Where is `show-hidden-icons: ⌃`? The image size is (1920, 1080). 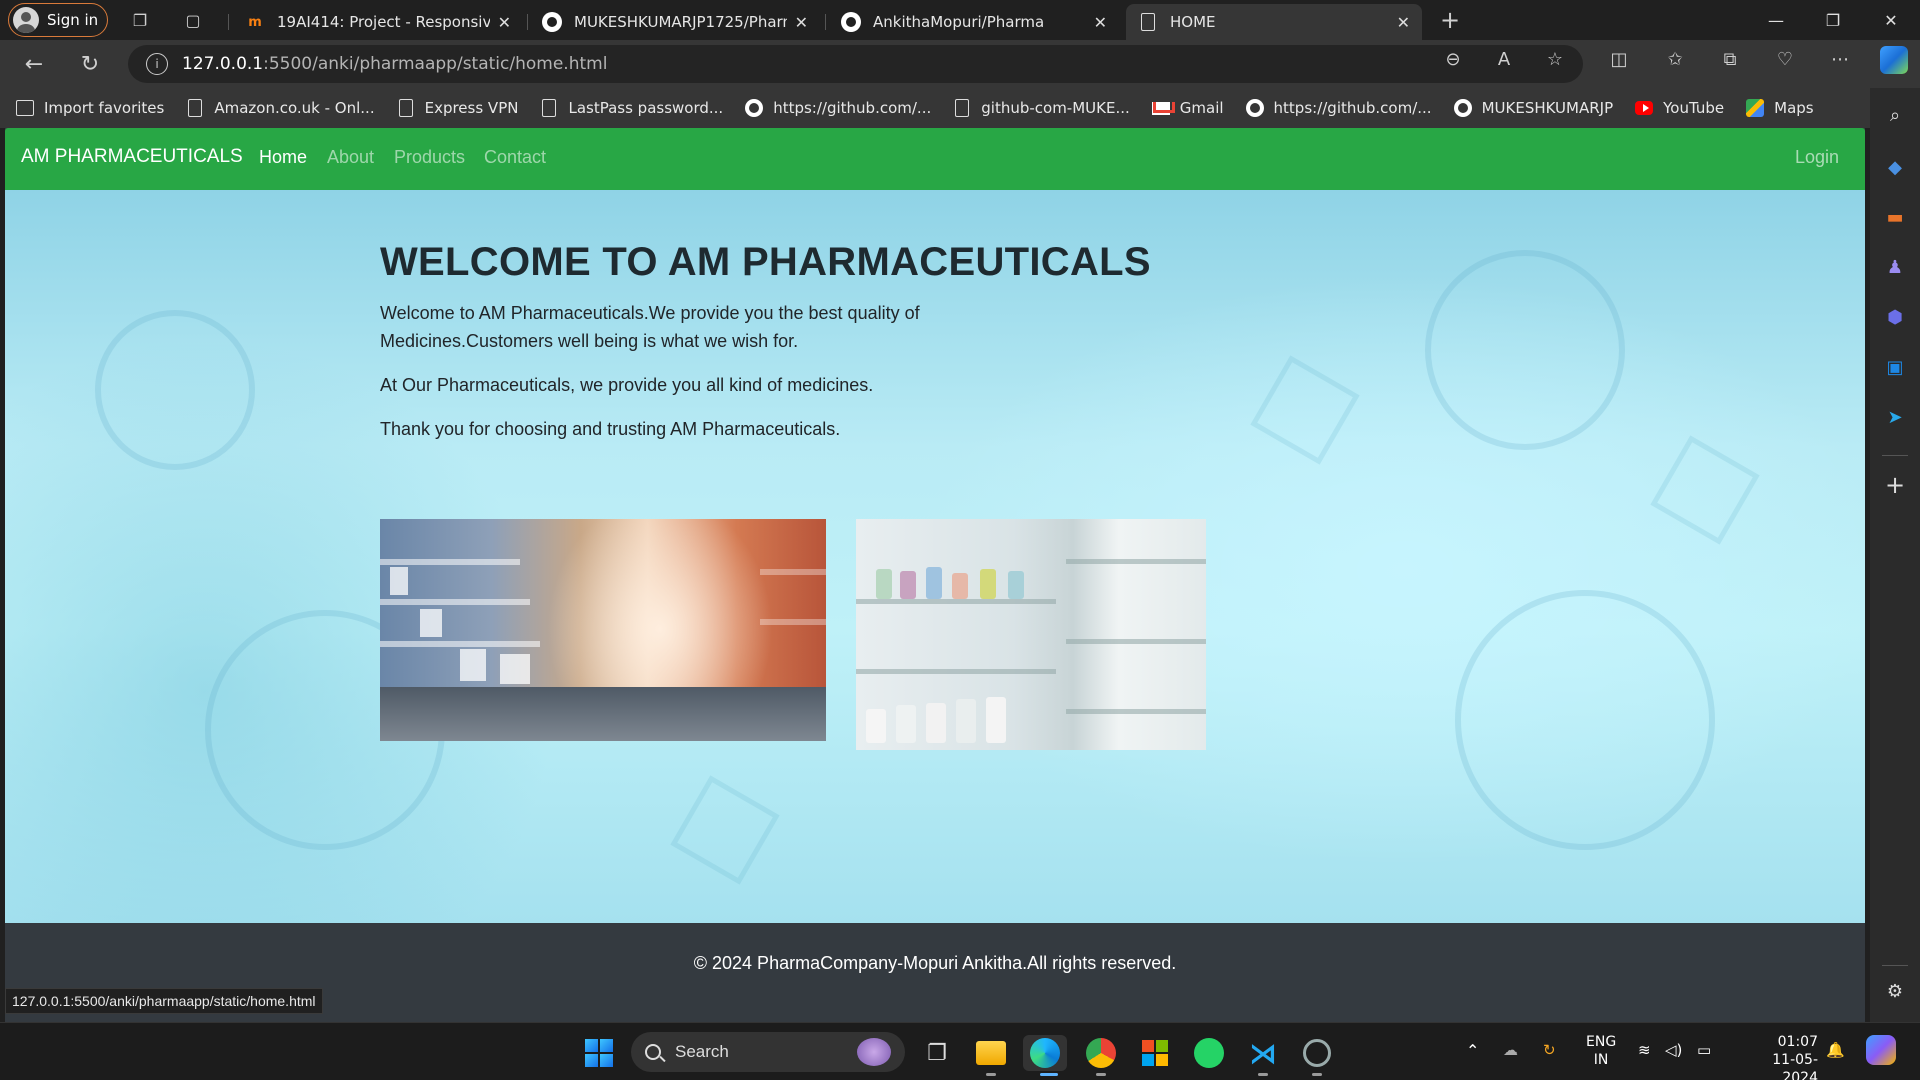 show-hidden-icons: ⌃ is located at coordinates (1472, 1050).